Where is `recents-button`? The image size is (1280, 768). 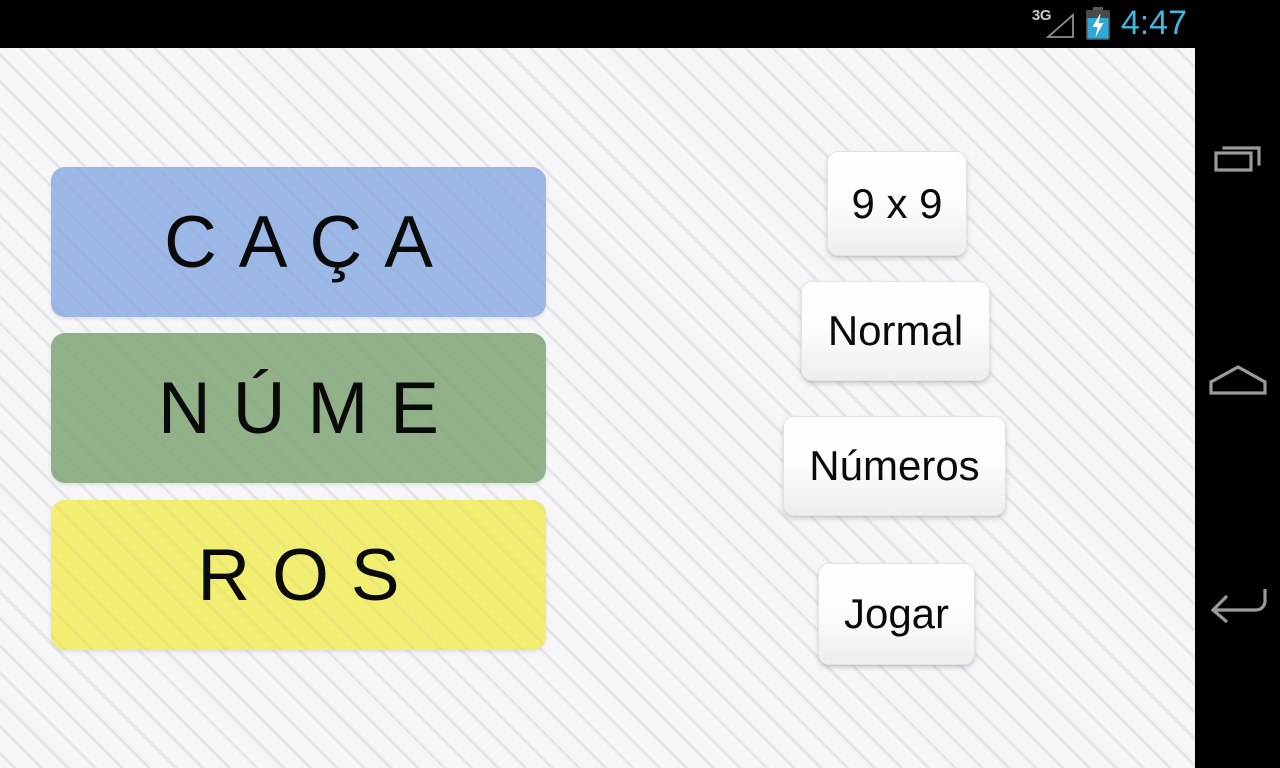 recents-button is located at coordinates (1237, 160).